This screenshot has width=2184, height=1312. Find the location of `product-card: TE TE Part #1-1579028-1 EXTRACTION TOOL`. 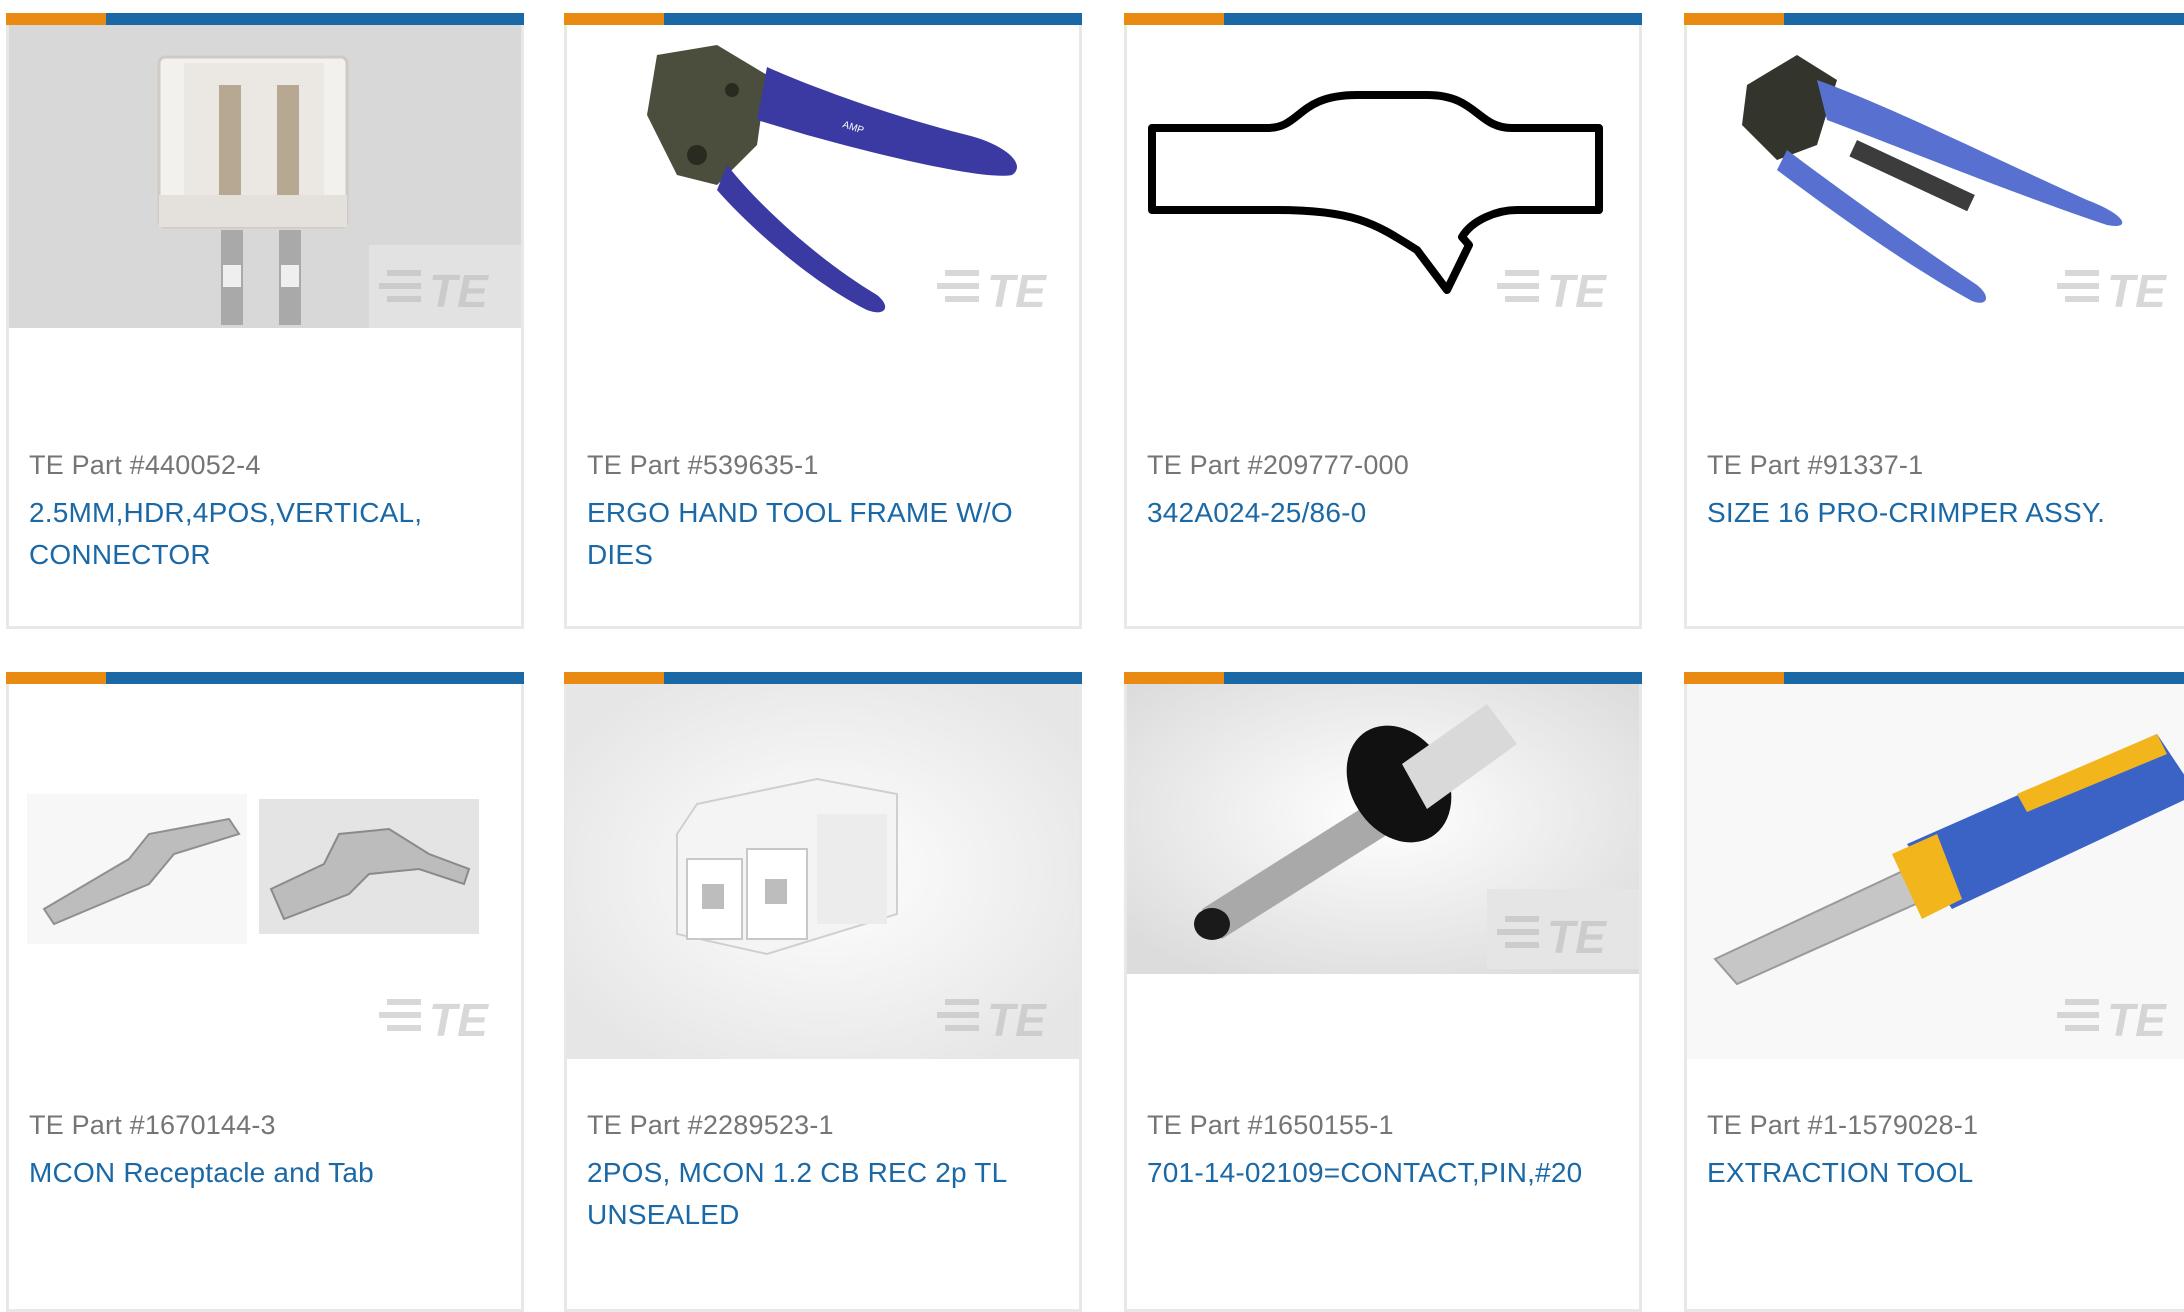

product-card: TE TE Part #1-1579028-1 EXTRACTION TOOL is located at coordinates (1934, 992).